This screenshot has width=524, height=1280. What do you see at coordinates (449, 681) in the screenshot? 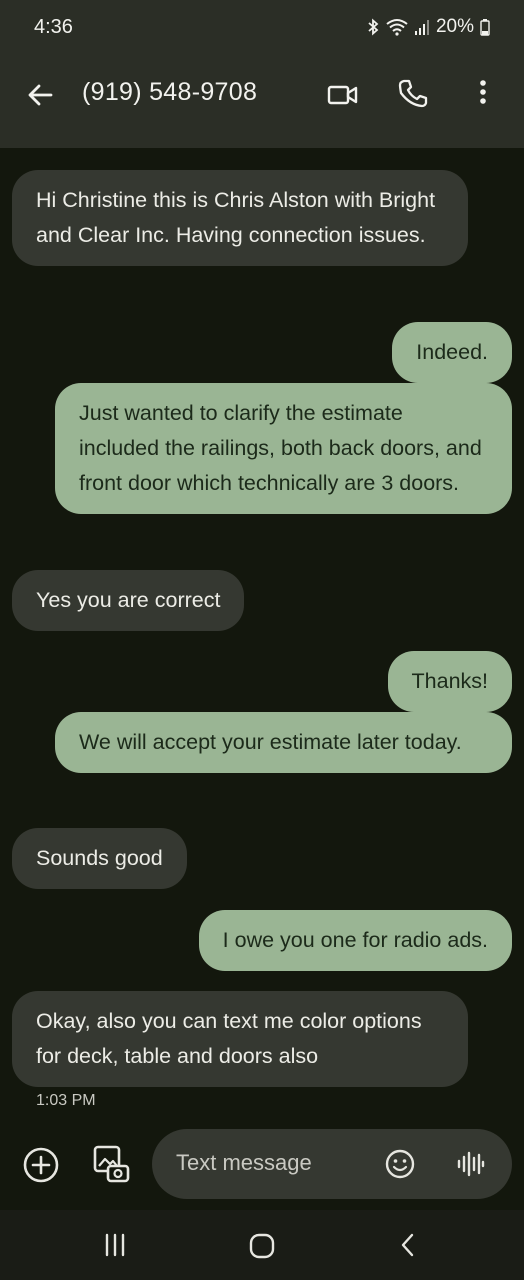
I see `message-bubble-outgoing: Thanks!` at bounding box center [449, 681].